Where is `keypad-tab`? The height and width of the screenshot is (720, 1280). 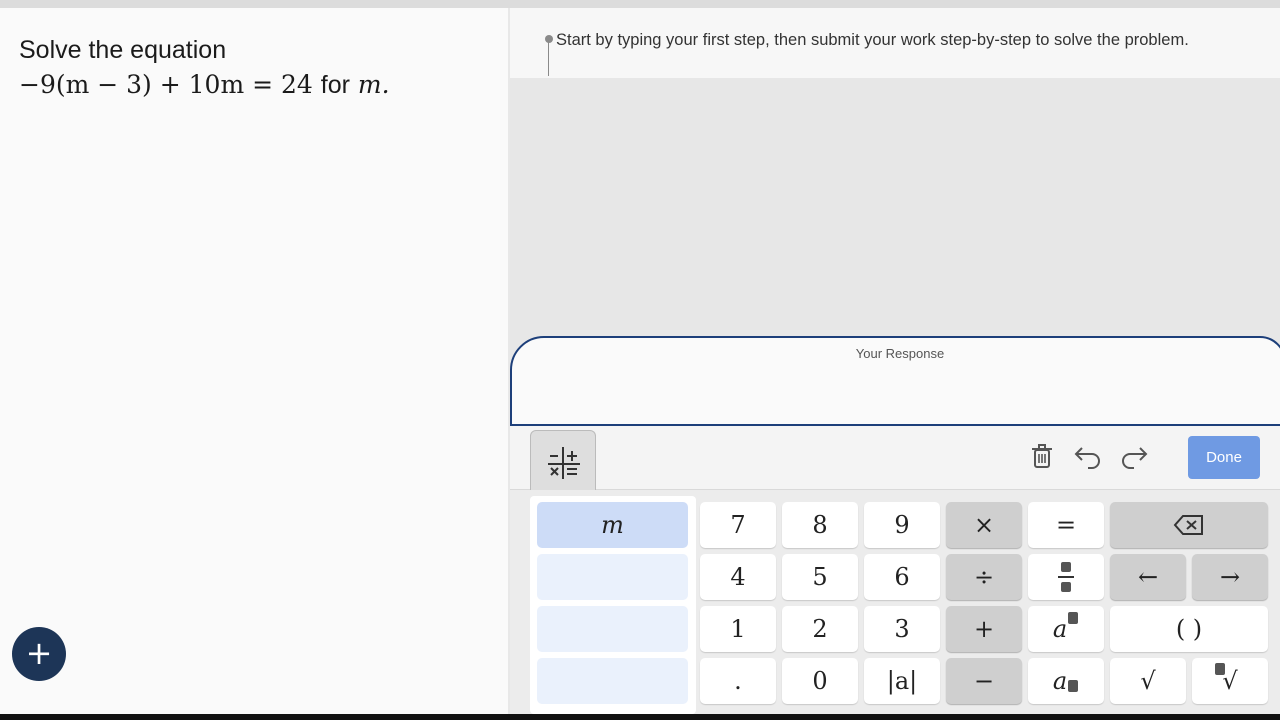 keypad-tab is located at coordinates (563, 460).